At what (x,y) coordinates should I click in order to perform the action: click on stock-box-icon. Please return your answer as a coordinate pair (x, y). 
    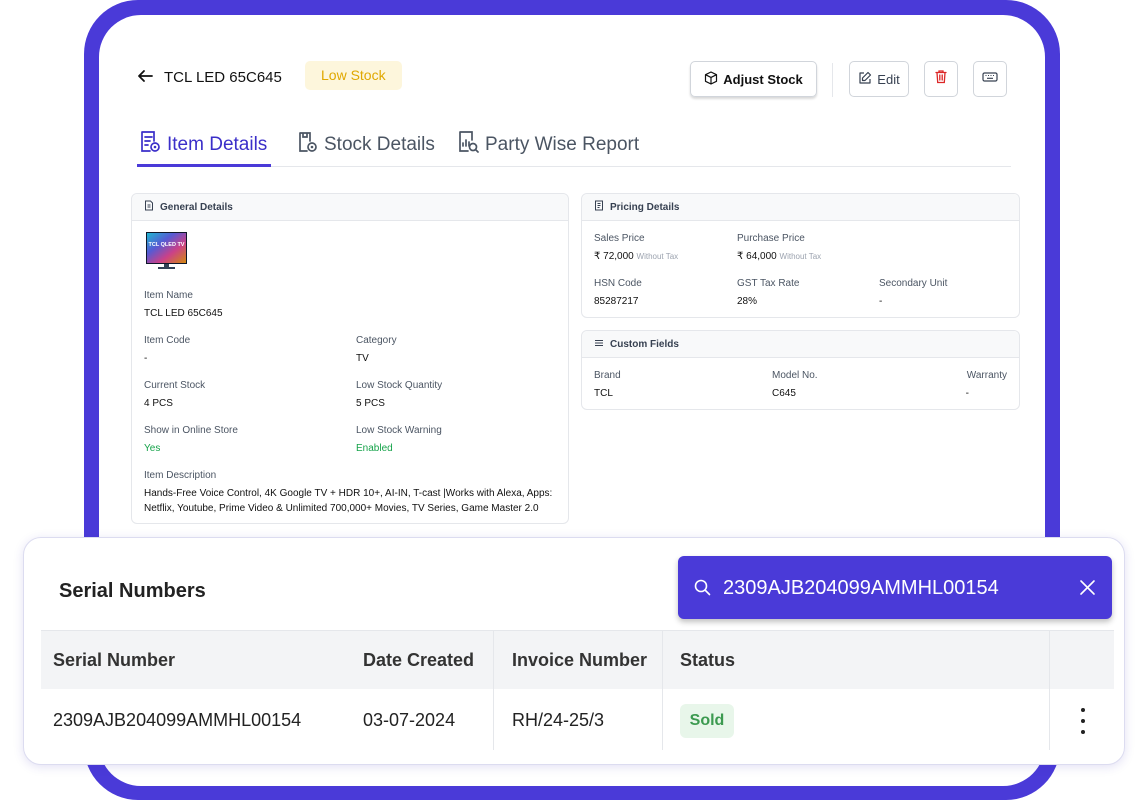
    Looking at the image, I should click on (307, 145).